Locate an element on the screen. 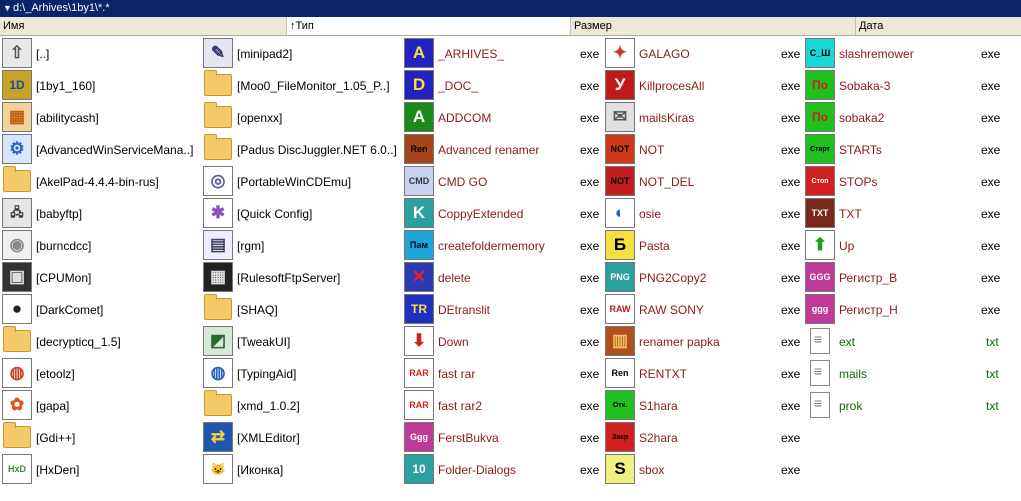 The height and width of the screenshot is (501, 1021). list-item: ▣ [CPUMon] is located at coordinates (100, 278).